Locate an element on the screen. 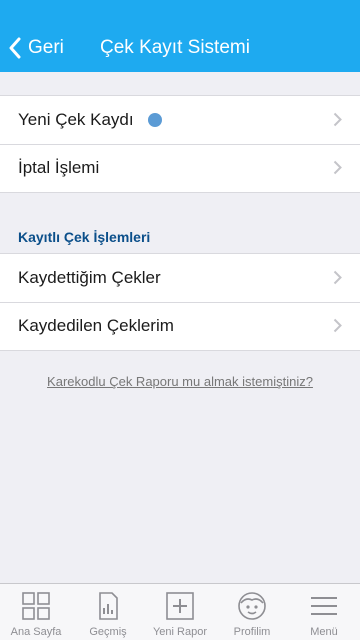 This screenshot has height=640, width=360. tab-label: Geçmiş is located at coordinates (108, 632).